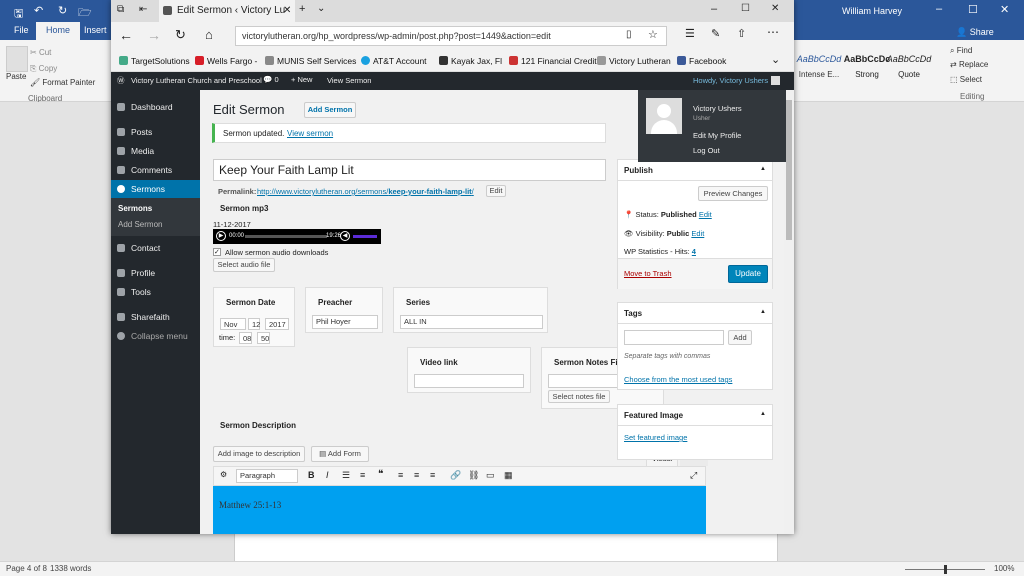  What do you see at coordinates (471, 322) in the screenshot?
I see `series-select: ALL IN` at bounding box center [471, 322].